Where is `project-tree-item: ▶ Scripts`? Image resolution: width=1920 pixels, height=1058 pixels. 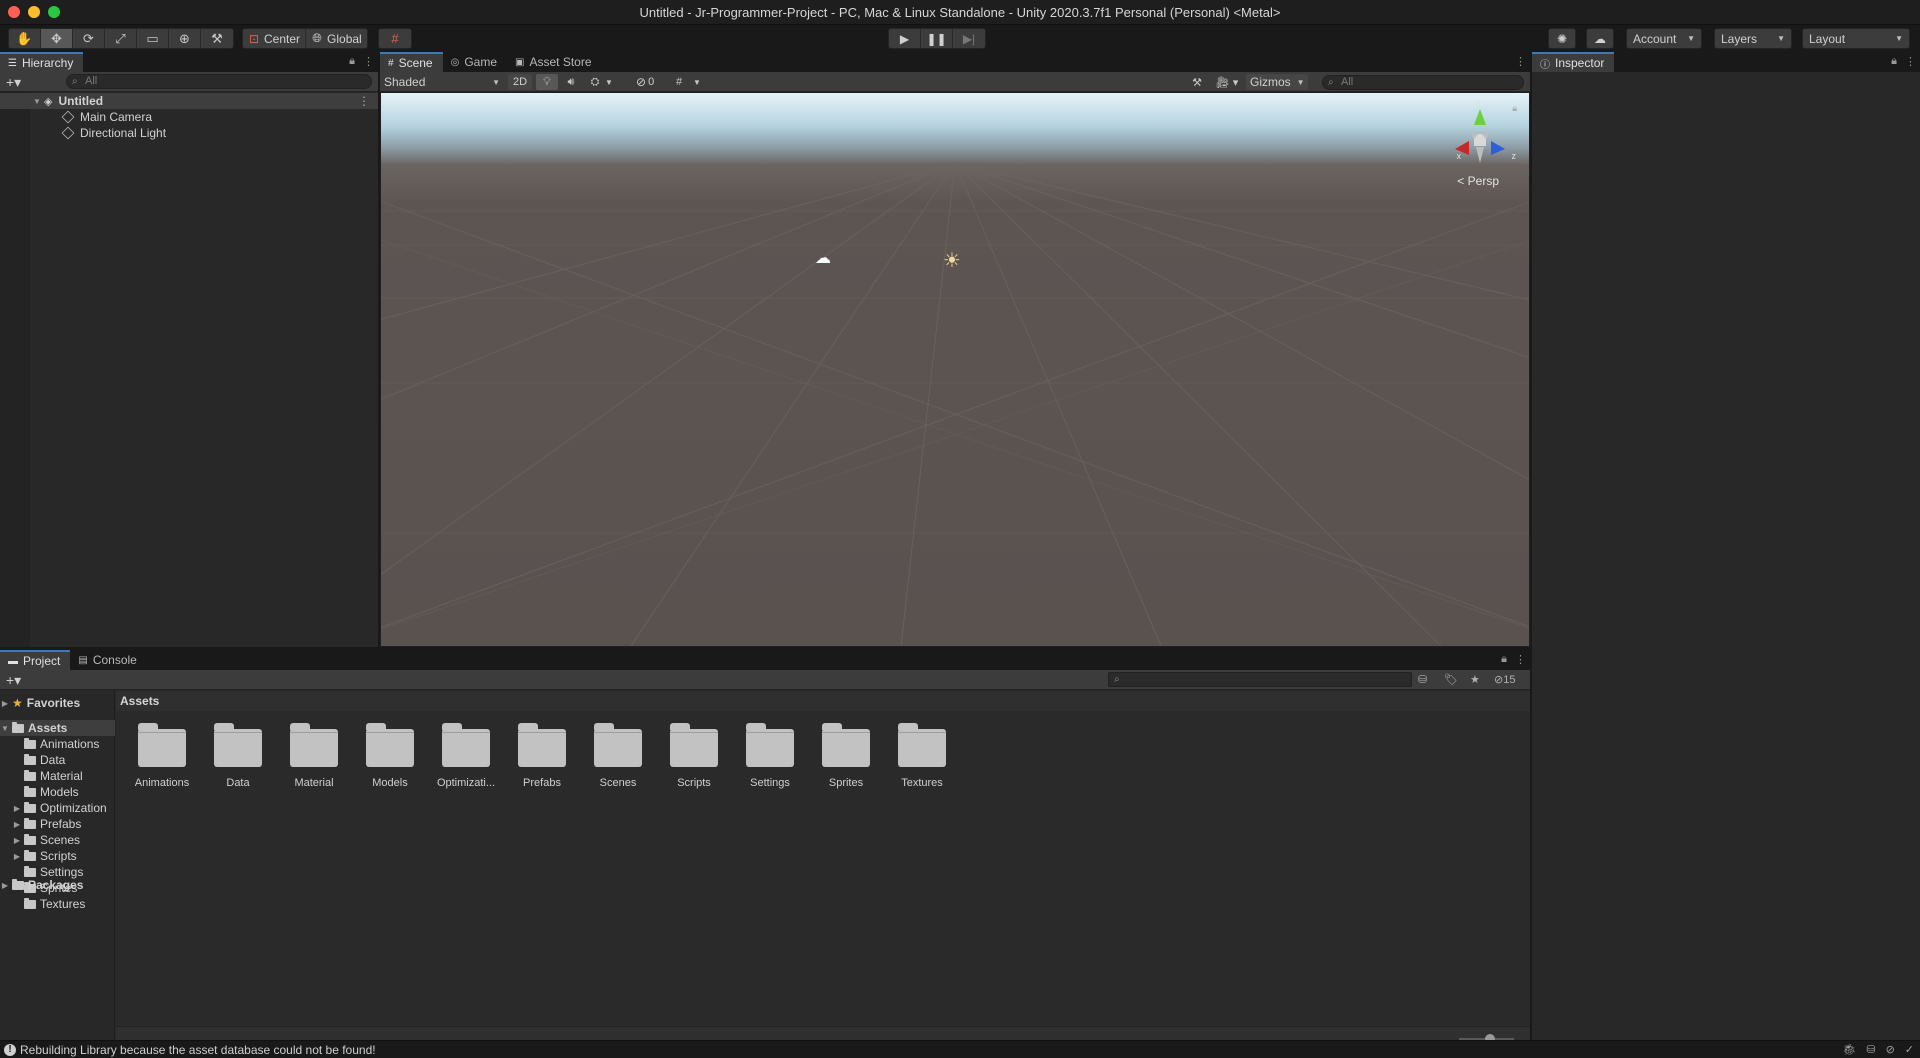 project-tree-item: ▶ Scripts is located at coordinates (57, 856).